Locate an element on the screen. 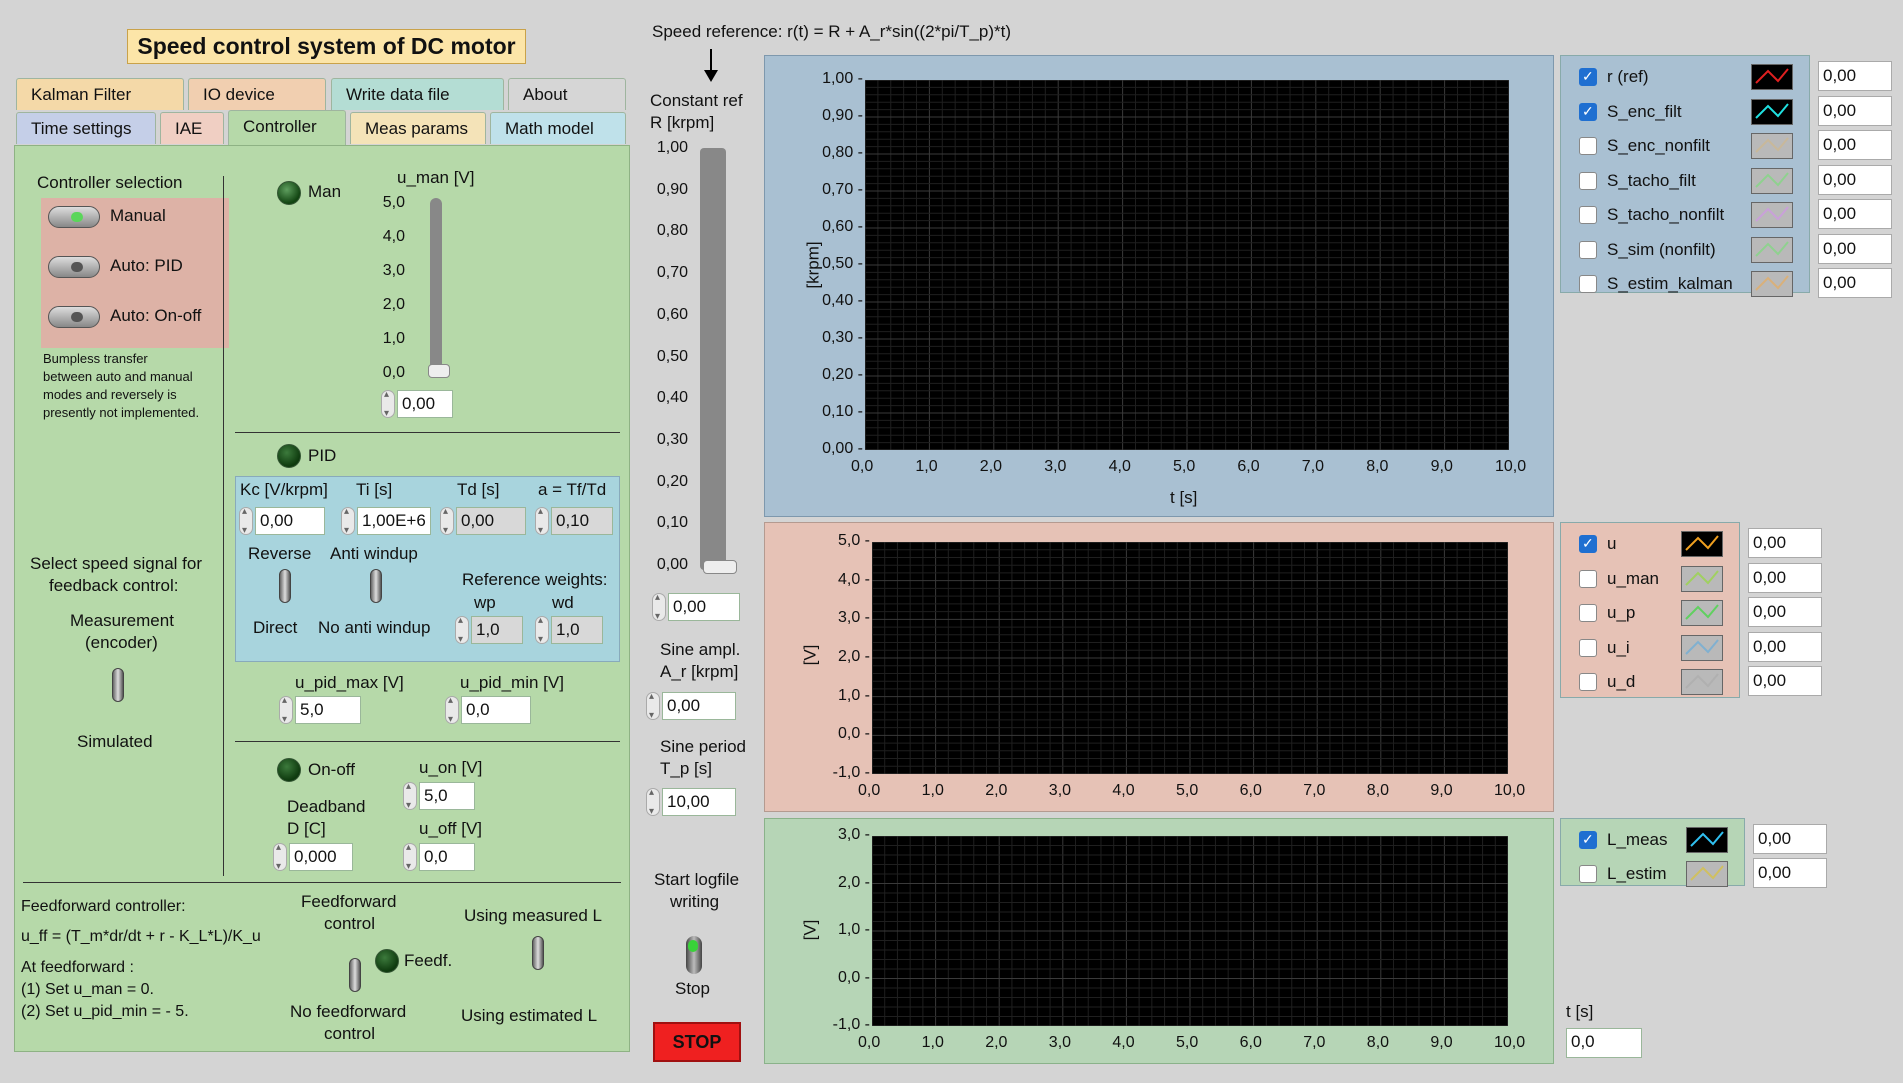 The height and width of the screenshot is (1083, 1903). ff-led is located at coordinates (387, 961).